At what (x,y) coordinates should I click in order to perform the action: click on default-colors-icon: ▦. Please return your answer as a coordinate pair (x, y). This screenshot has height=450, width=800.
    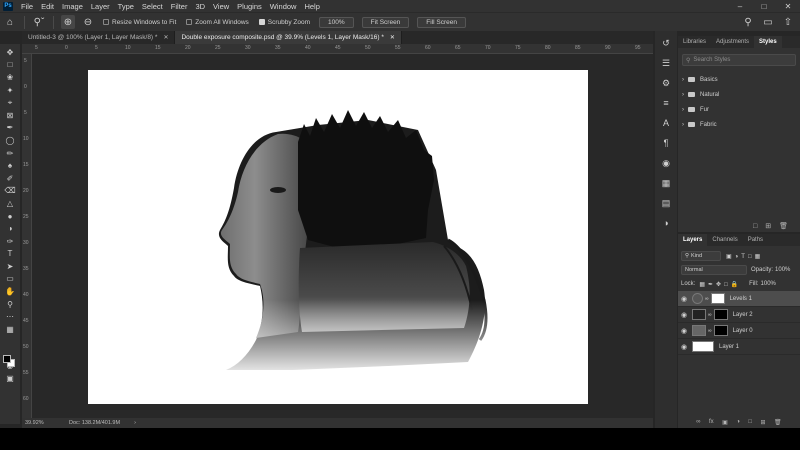
    Looking at the image, I should click on (10, 329).